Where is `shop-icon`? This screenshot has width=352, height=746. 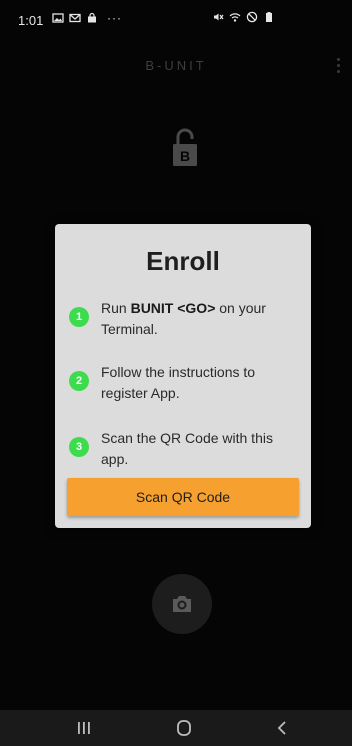
shop-icon is located at coordinates (92, 18).